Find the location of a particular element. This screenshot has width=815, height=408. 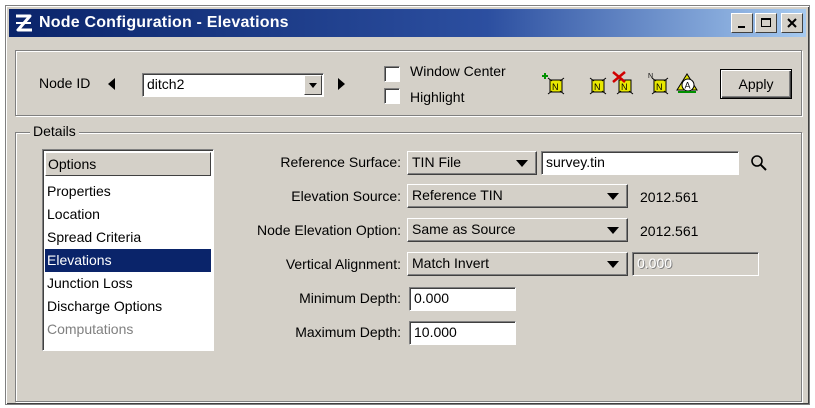

close-button is located at coordinates (792, 23).